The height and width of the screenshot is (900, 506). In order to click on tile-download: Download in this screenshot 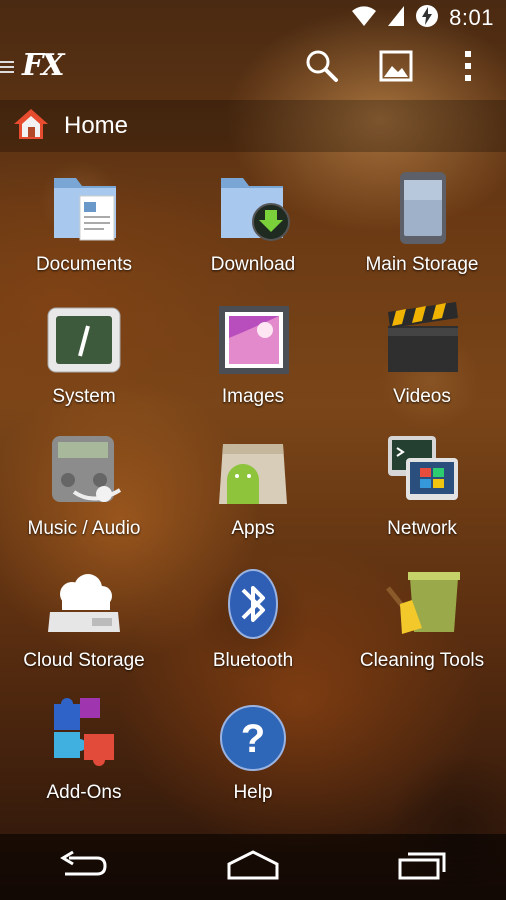, I will do `click(253, 225)`.